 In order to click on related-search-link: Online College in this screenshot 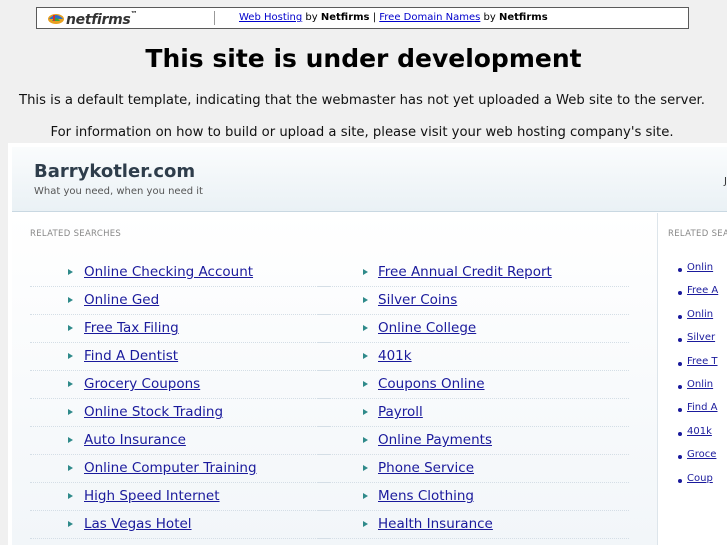, I will do `click(427, 328)`.